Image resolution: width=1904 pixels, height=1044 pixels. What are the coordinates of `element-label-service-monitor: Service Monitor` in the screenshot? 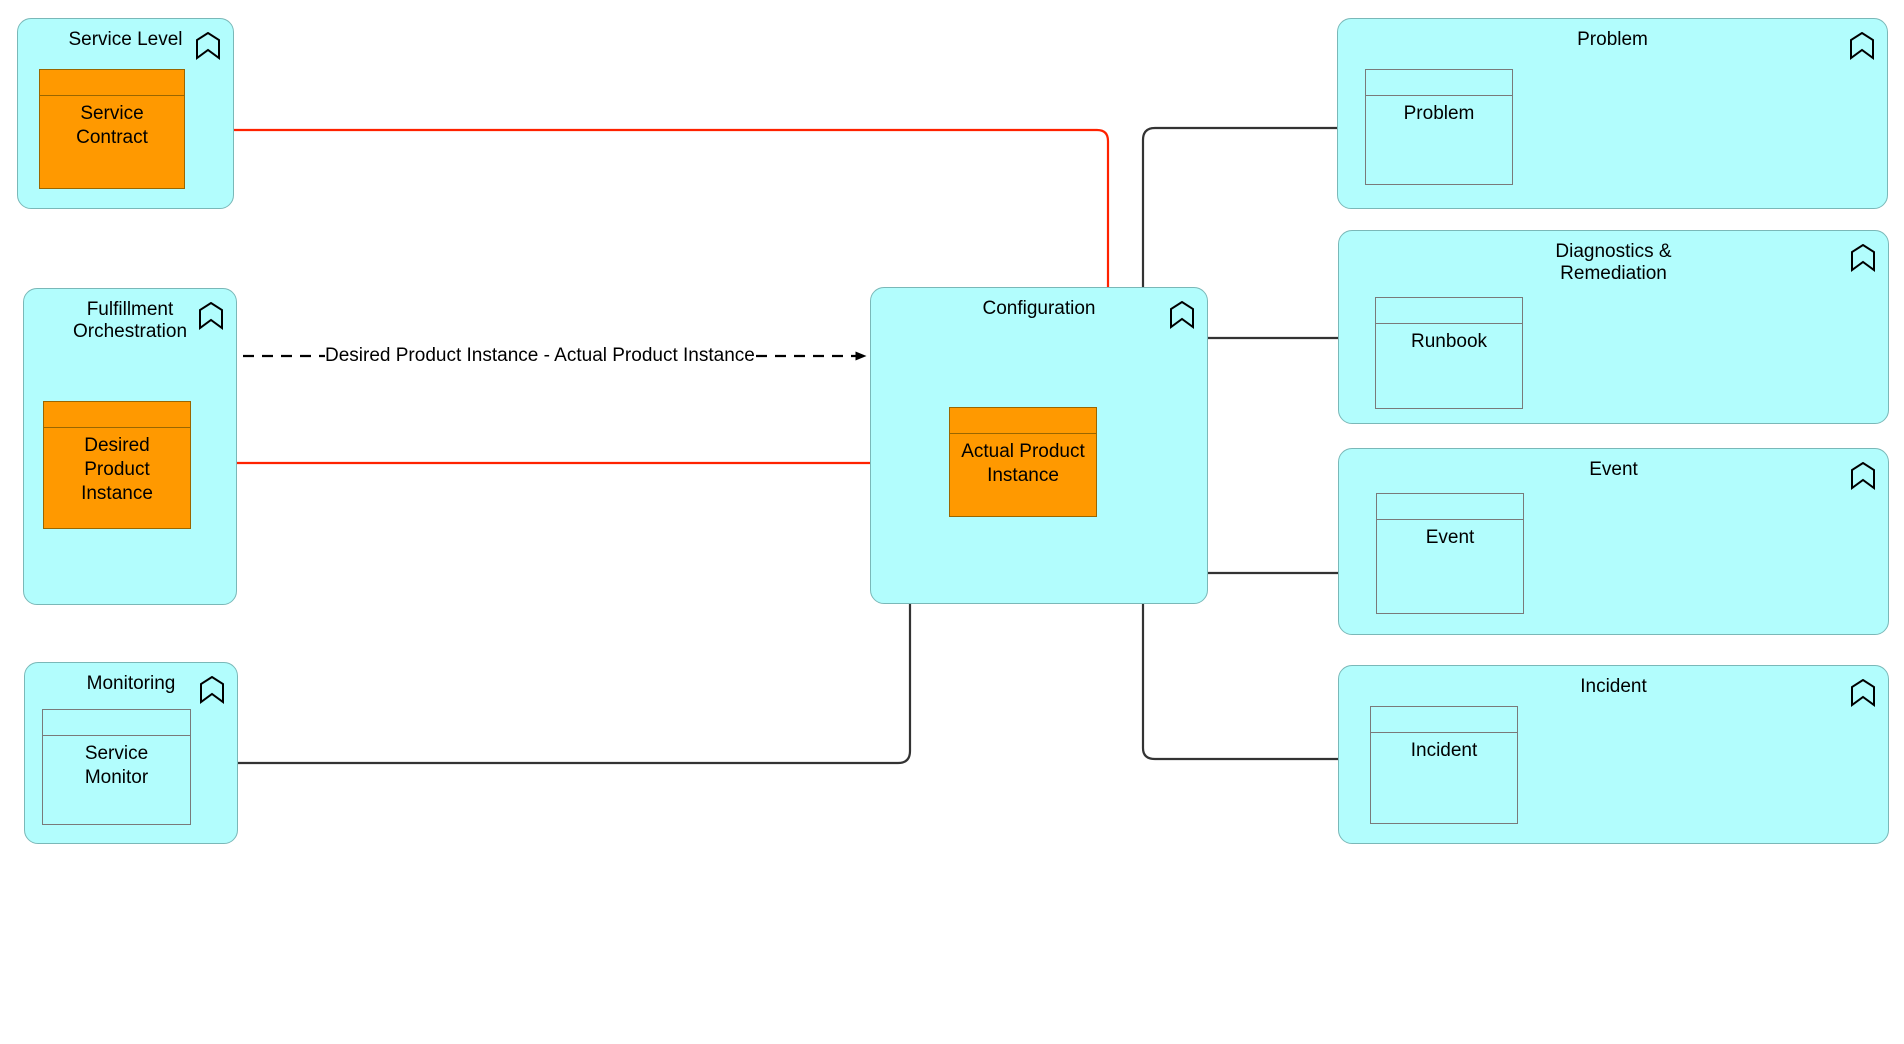 It's located at (116, 765).